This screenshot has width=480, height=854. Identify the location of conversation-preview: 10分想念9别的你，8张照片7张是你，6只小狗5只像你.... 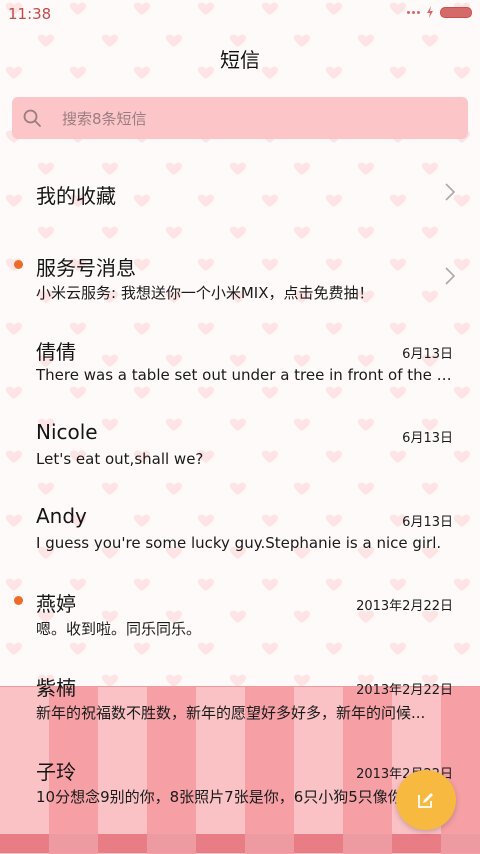
(227, 797).